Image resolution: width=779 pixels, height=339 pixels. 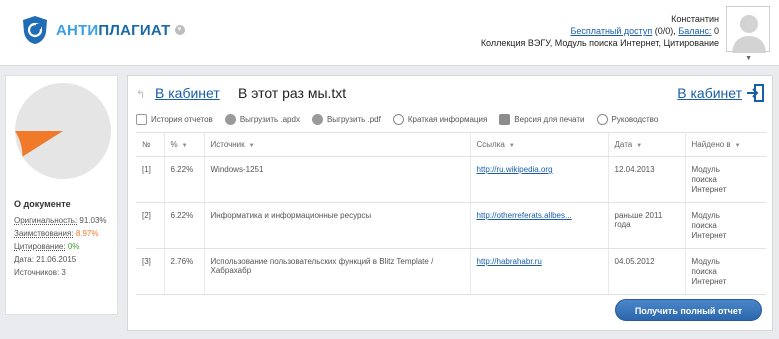 I want to click on export-pdf-label: Выгрузить .pdf, so click(x=353, y=119).